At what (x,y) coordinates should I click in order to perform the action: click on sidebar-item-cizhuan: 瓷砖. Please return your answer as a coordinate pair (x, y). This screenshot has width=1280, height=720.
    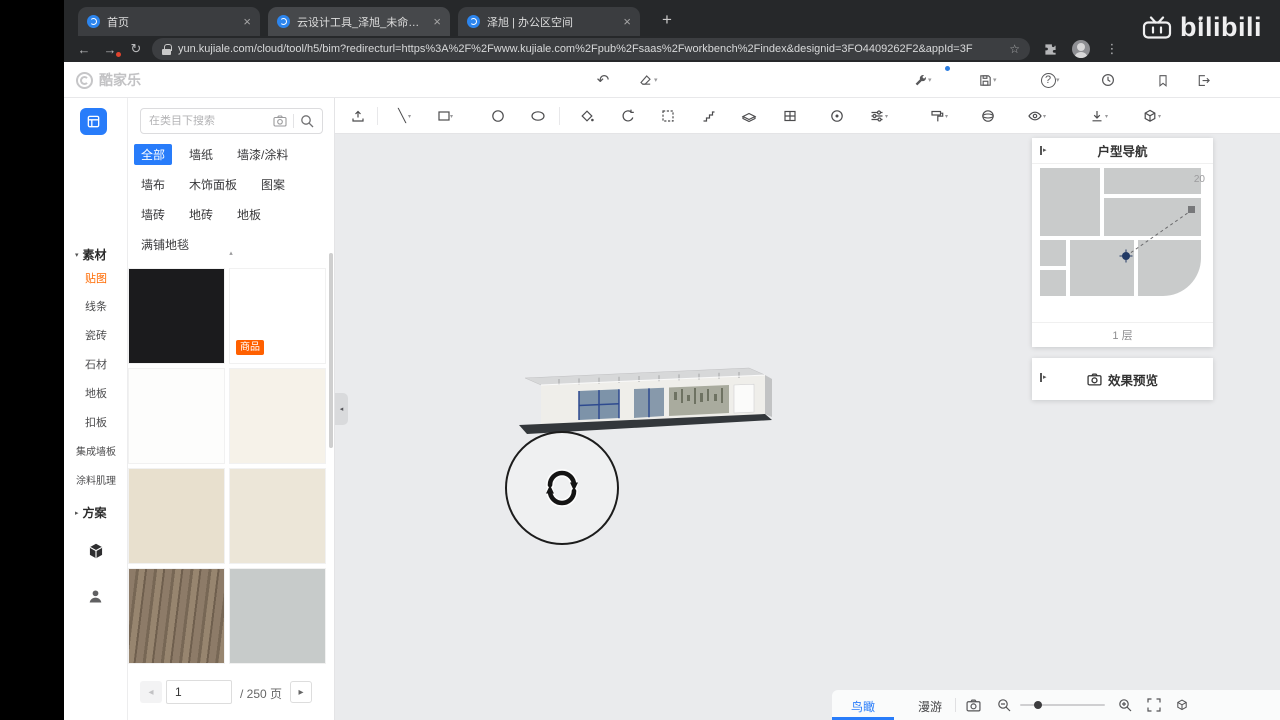
    Looking at the image, I should click on (96, 335).